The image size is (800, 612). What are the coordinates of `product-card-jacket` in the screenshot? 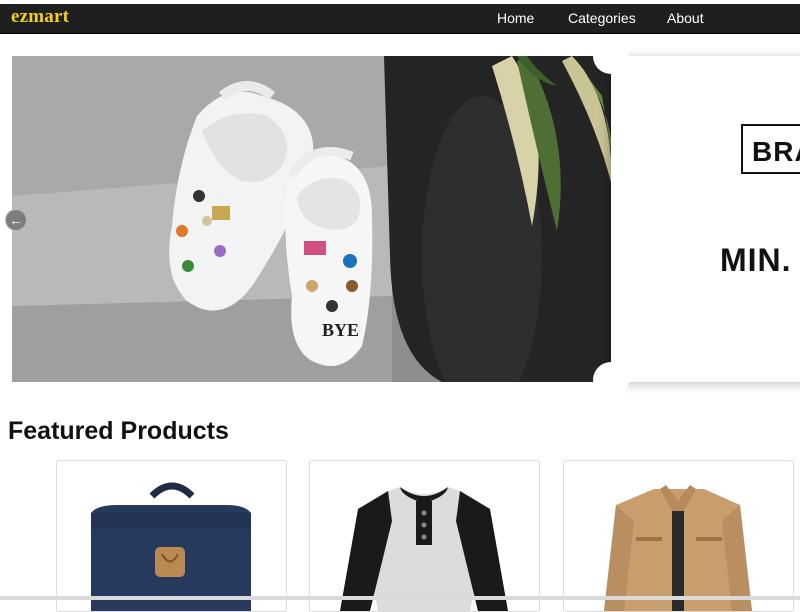 It's located at (678, 536).